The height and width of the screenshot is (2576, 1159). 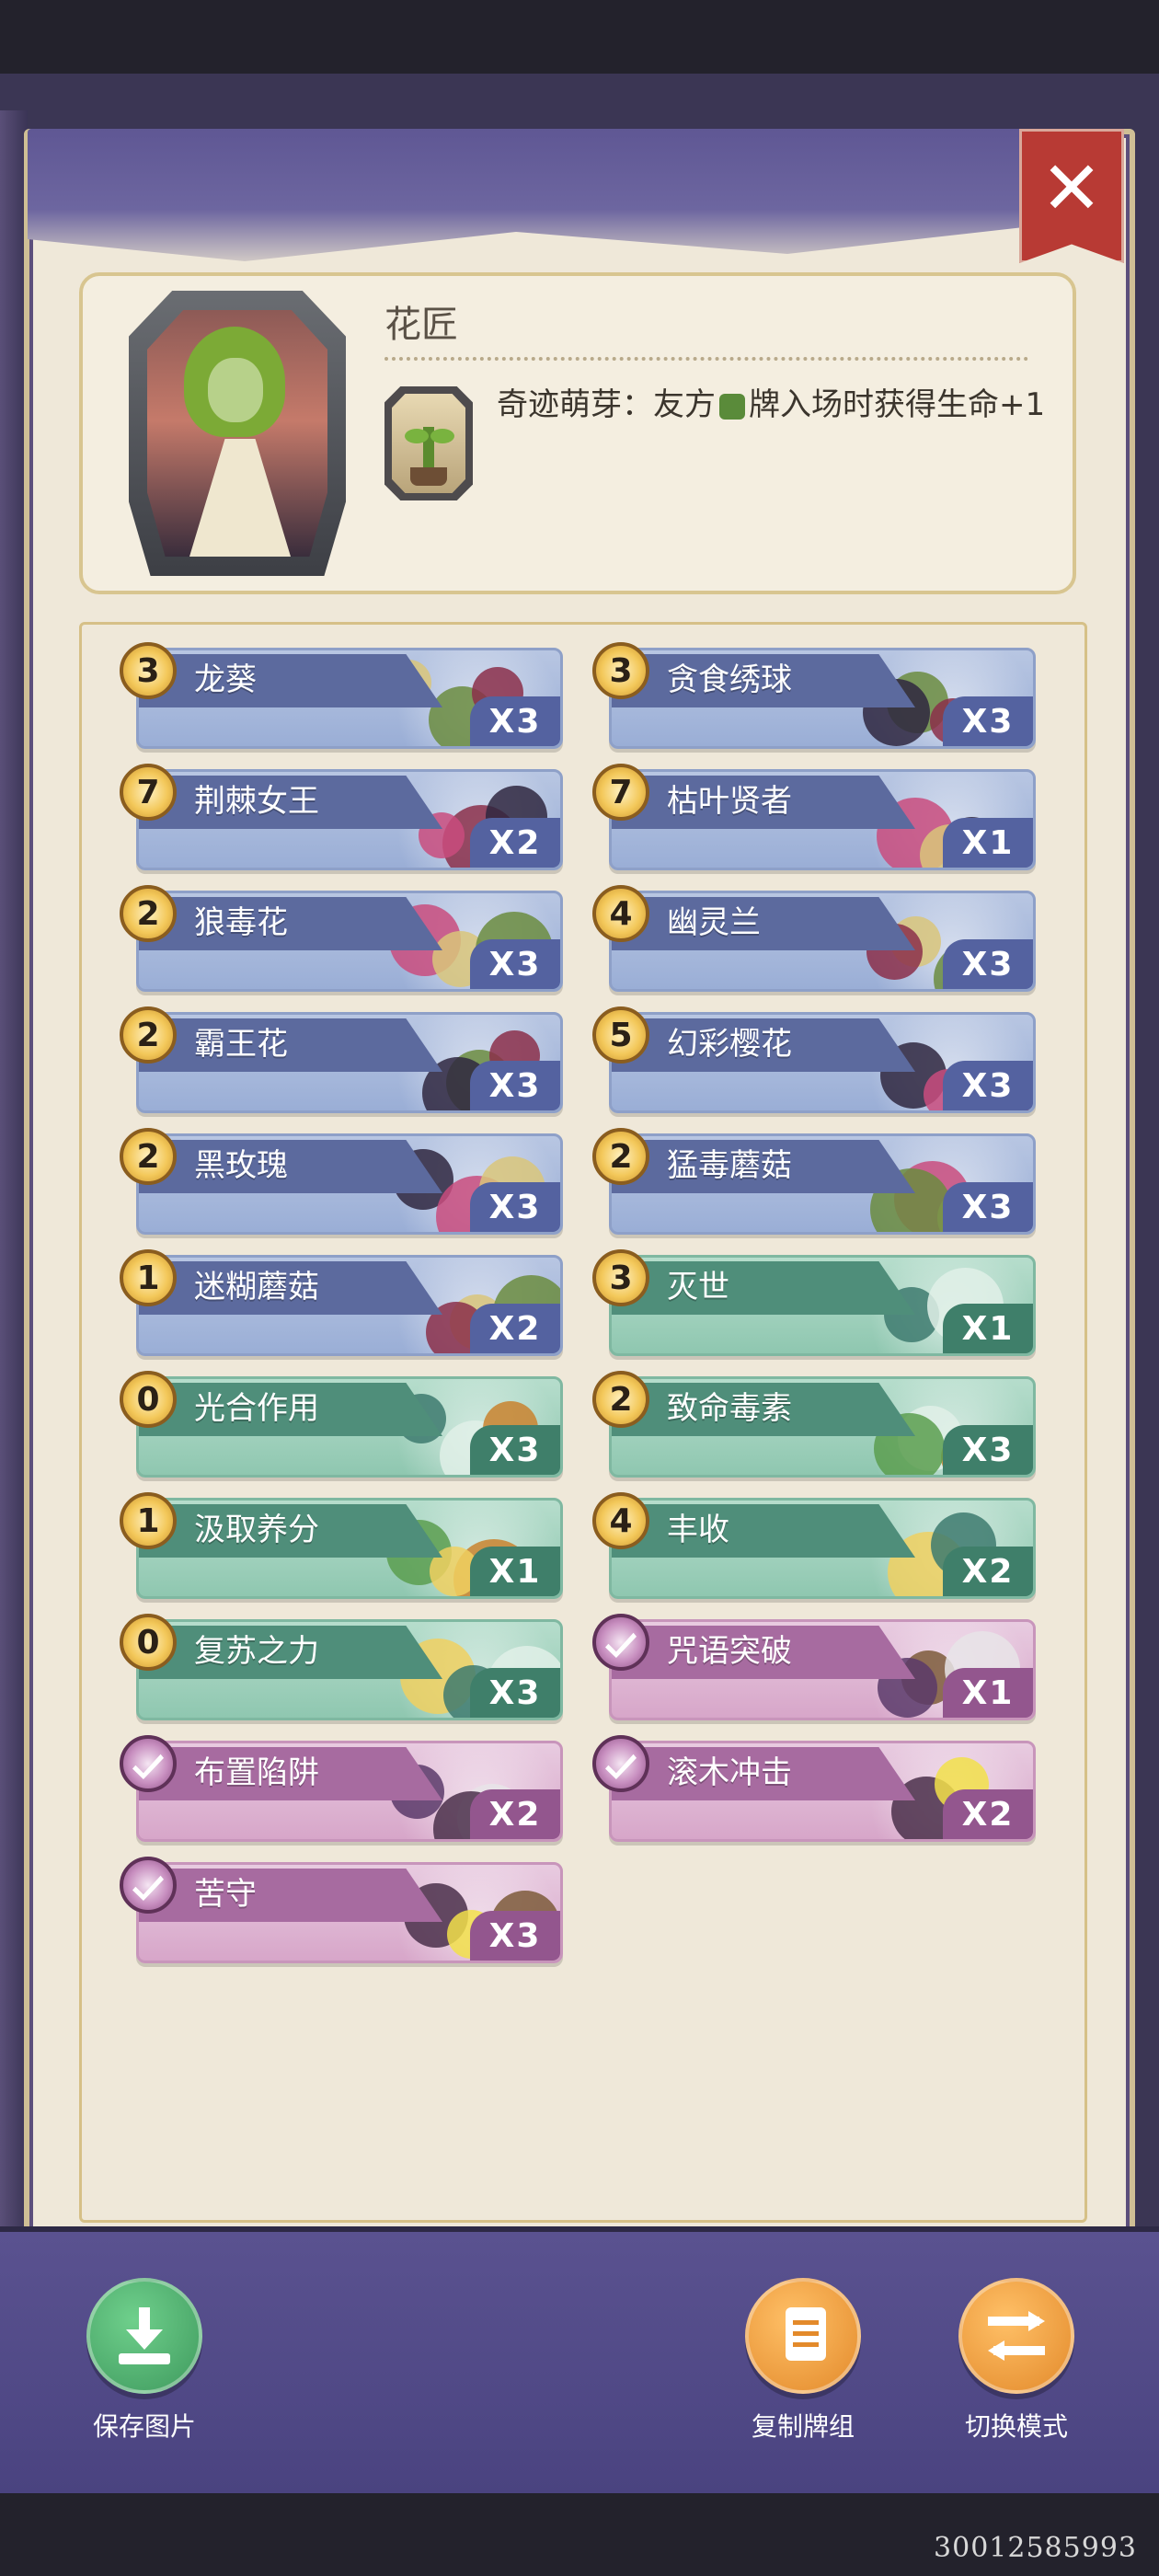 I want to click on card-name: 复苏之力, so click(x=256, y=1651).